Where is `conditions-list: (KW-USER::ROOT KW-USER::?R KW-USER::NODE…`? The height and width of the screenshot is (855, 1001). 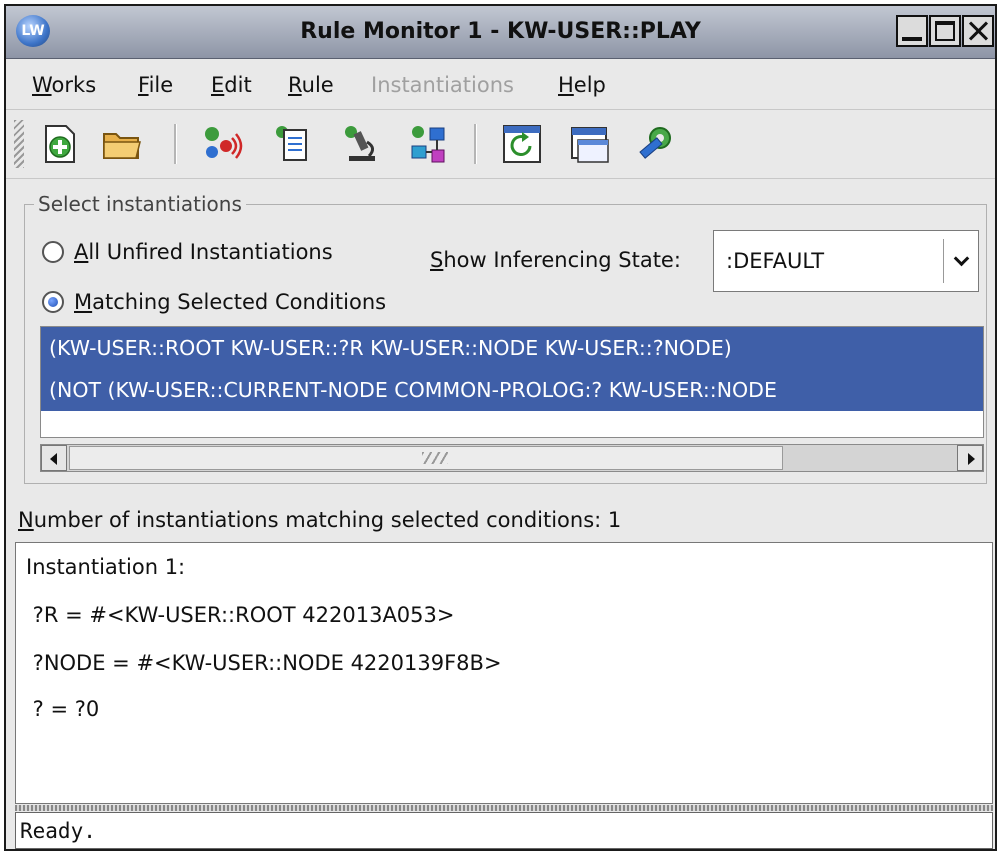 conditions-list: (KW-USER::ROOT KW-USER::?R KW-USER::NODE… is located at coordinates (512, 382).